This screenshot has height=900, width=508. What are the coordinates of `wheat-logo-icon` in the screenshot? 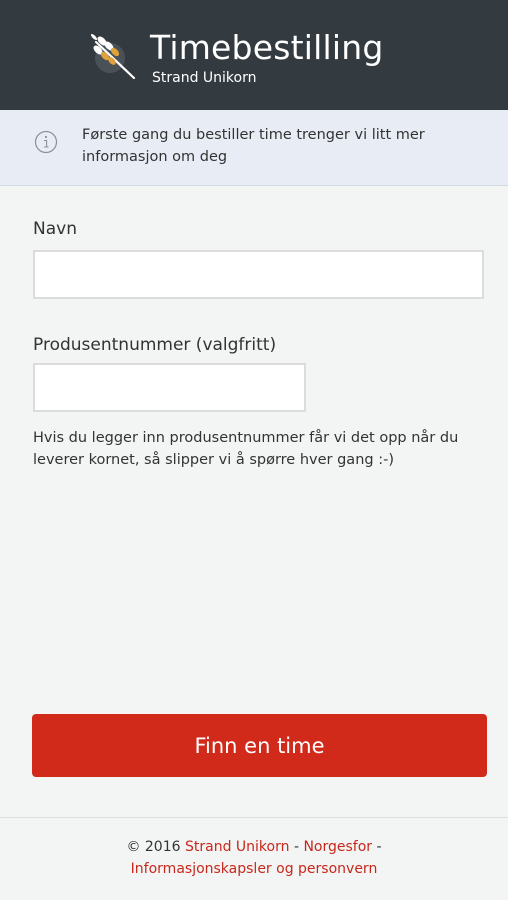 It's located at (113, 56).